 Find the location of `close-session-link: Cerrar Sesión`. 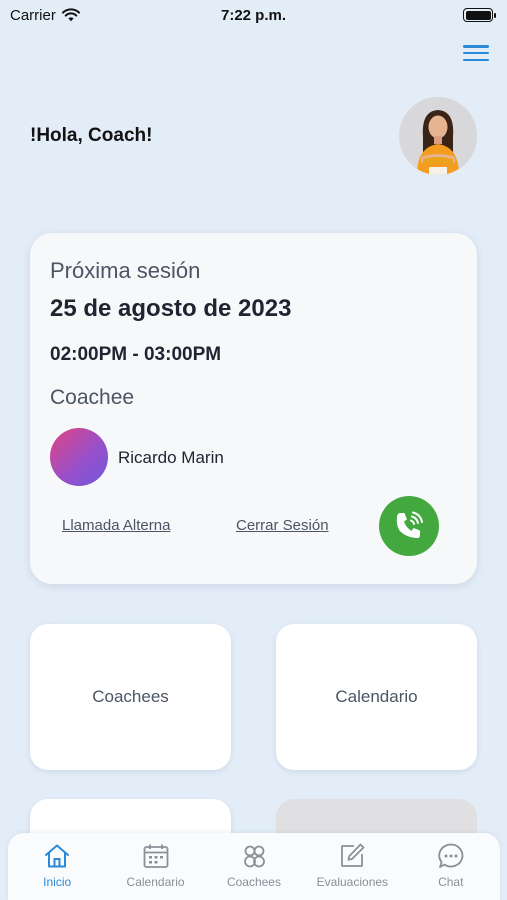

close-session-link: Cerrar Sesión is located at coordinates (282, 525).